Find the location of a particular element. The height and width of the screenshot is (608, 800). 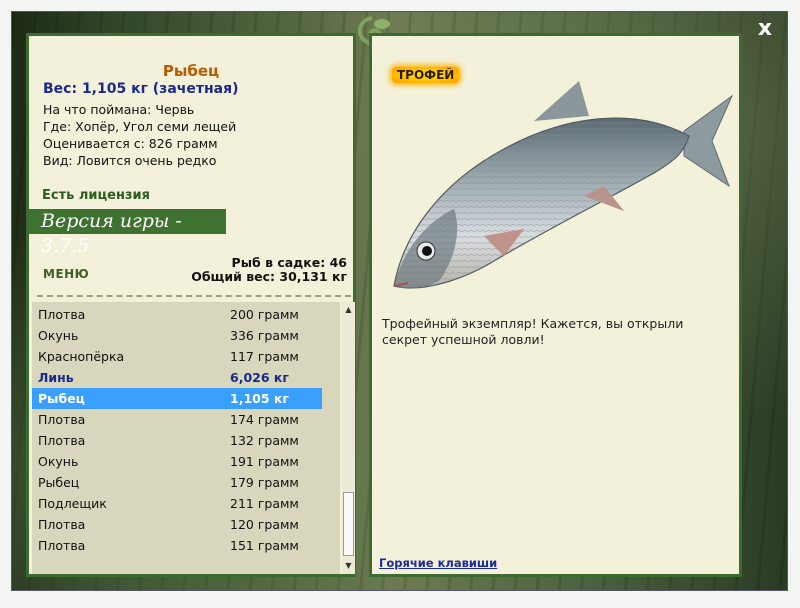

list-item: Рыбец 179 грамм is located at coordinates (177, 482).